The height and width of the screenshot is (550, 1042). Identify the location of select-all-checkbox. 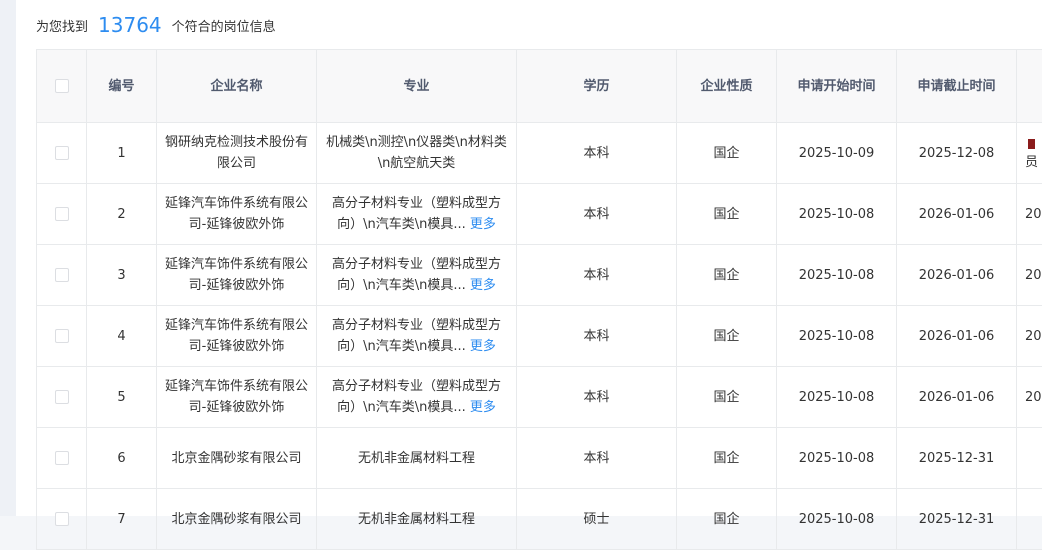
(61, 86).